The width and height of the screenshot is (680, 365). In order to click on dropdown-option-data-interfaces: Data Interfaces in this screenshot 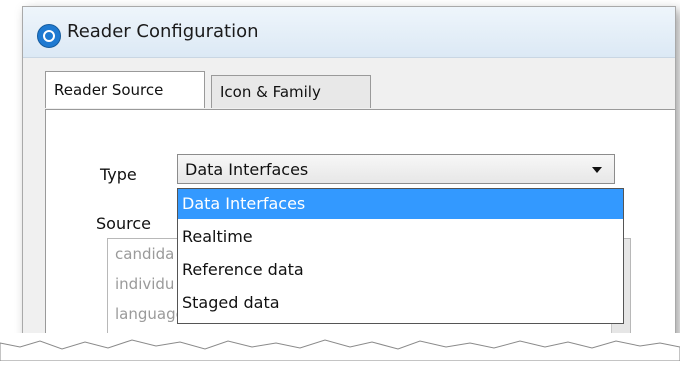, I will do `click(400, 204)`.